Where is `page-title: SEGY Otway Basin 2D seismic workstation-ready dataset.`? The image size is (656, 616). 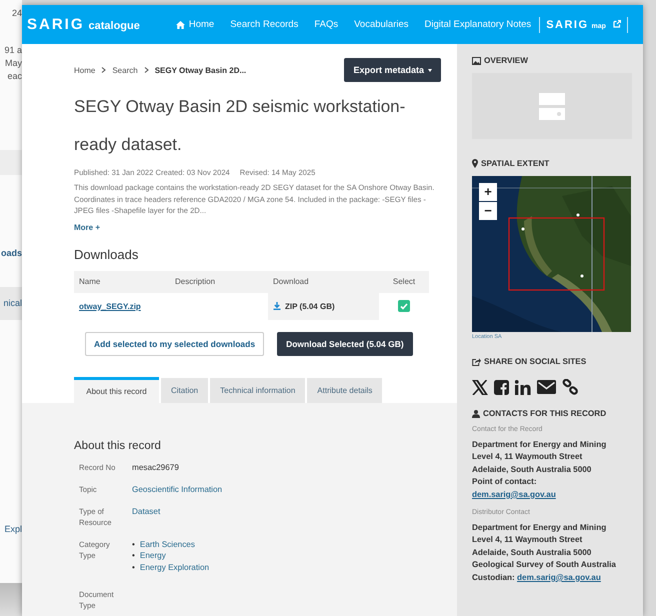 page-title: SEGY Otway Basin 2D seismic workstation-ready dataset. is located at coordinates (240, 126).